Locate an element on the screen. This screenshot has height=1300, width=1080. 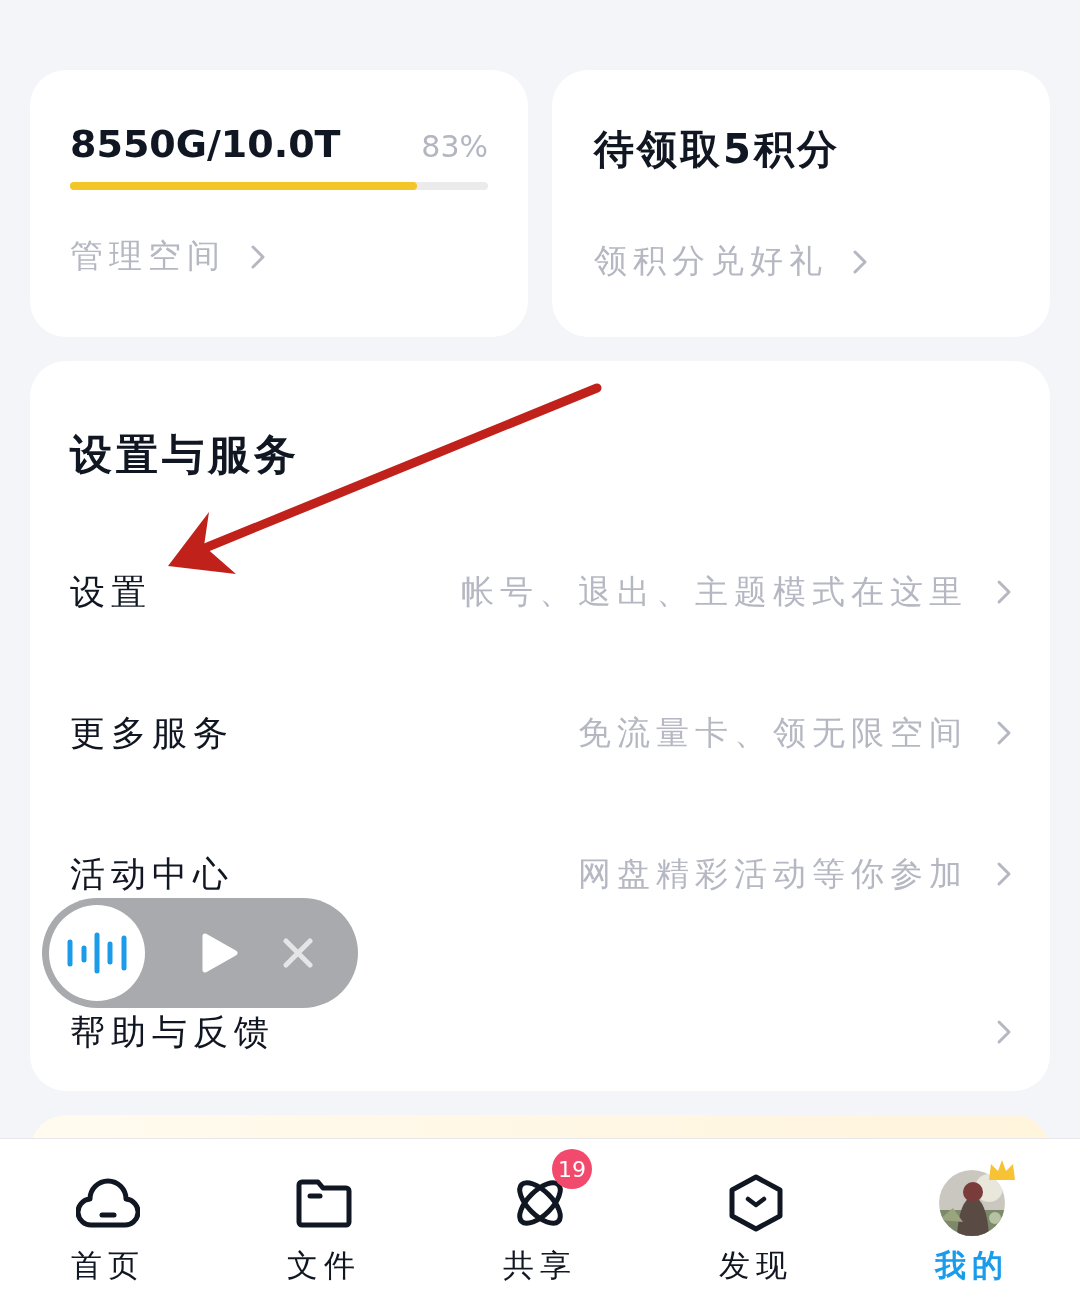
tab: 首页 is located at coordinates (108, 1219).